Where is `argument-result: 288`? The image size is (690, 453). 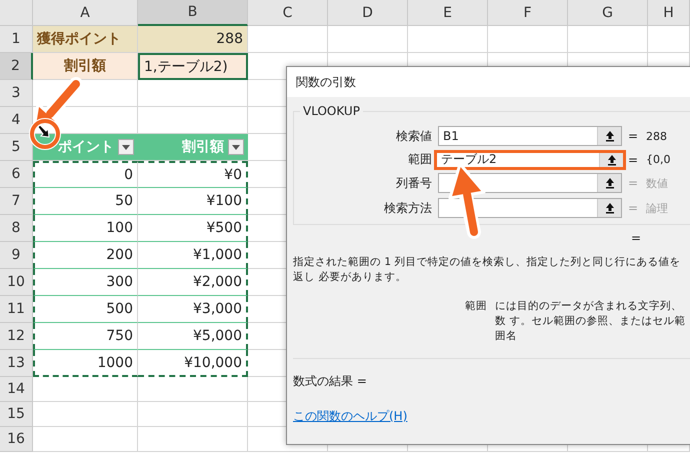
argument-result: 288 is located at coordinates (657, 136).